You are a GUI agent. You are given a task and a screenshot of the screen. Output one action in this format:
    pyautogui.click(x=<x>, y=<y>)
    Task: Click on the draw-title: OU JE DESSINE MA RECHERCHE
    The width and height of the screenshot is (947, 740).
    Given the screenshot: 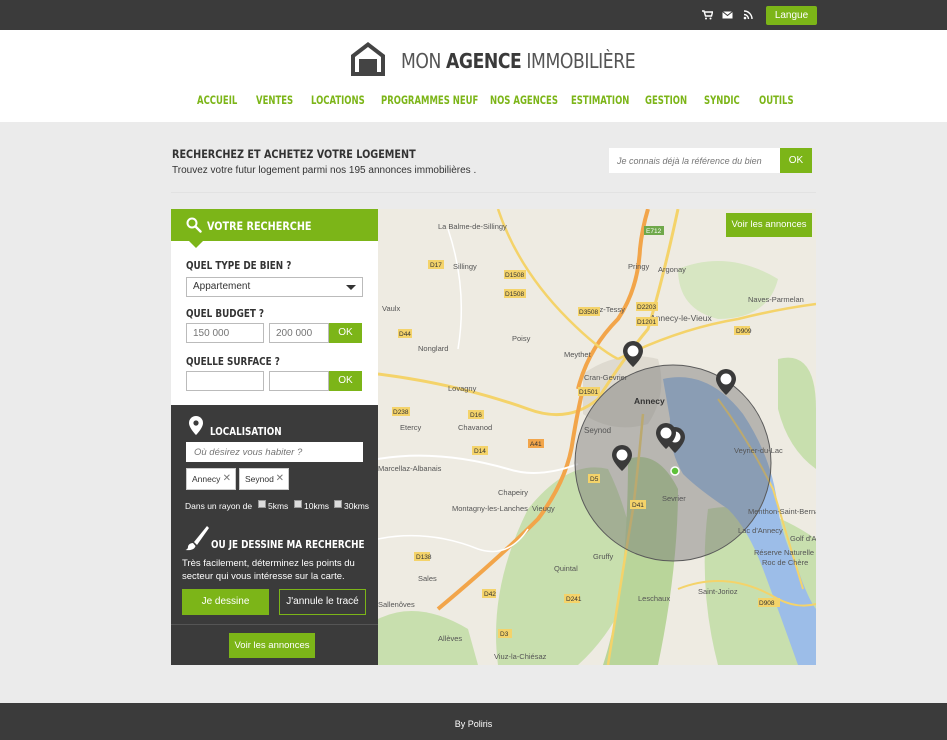 What is the action you would take?
    pyautogui.click(x=288, y=545)
    